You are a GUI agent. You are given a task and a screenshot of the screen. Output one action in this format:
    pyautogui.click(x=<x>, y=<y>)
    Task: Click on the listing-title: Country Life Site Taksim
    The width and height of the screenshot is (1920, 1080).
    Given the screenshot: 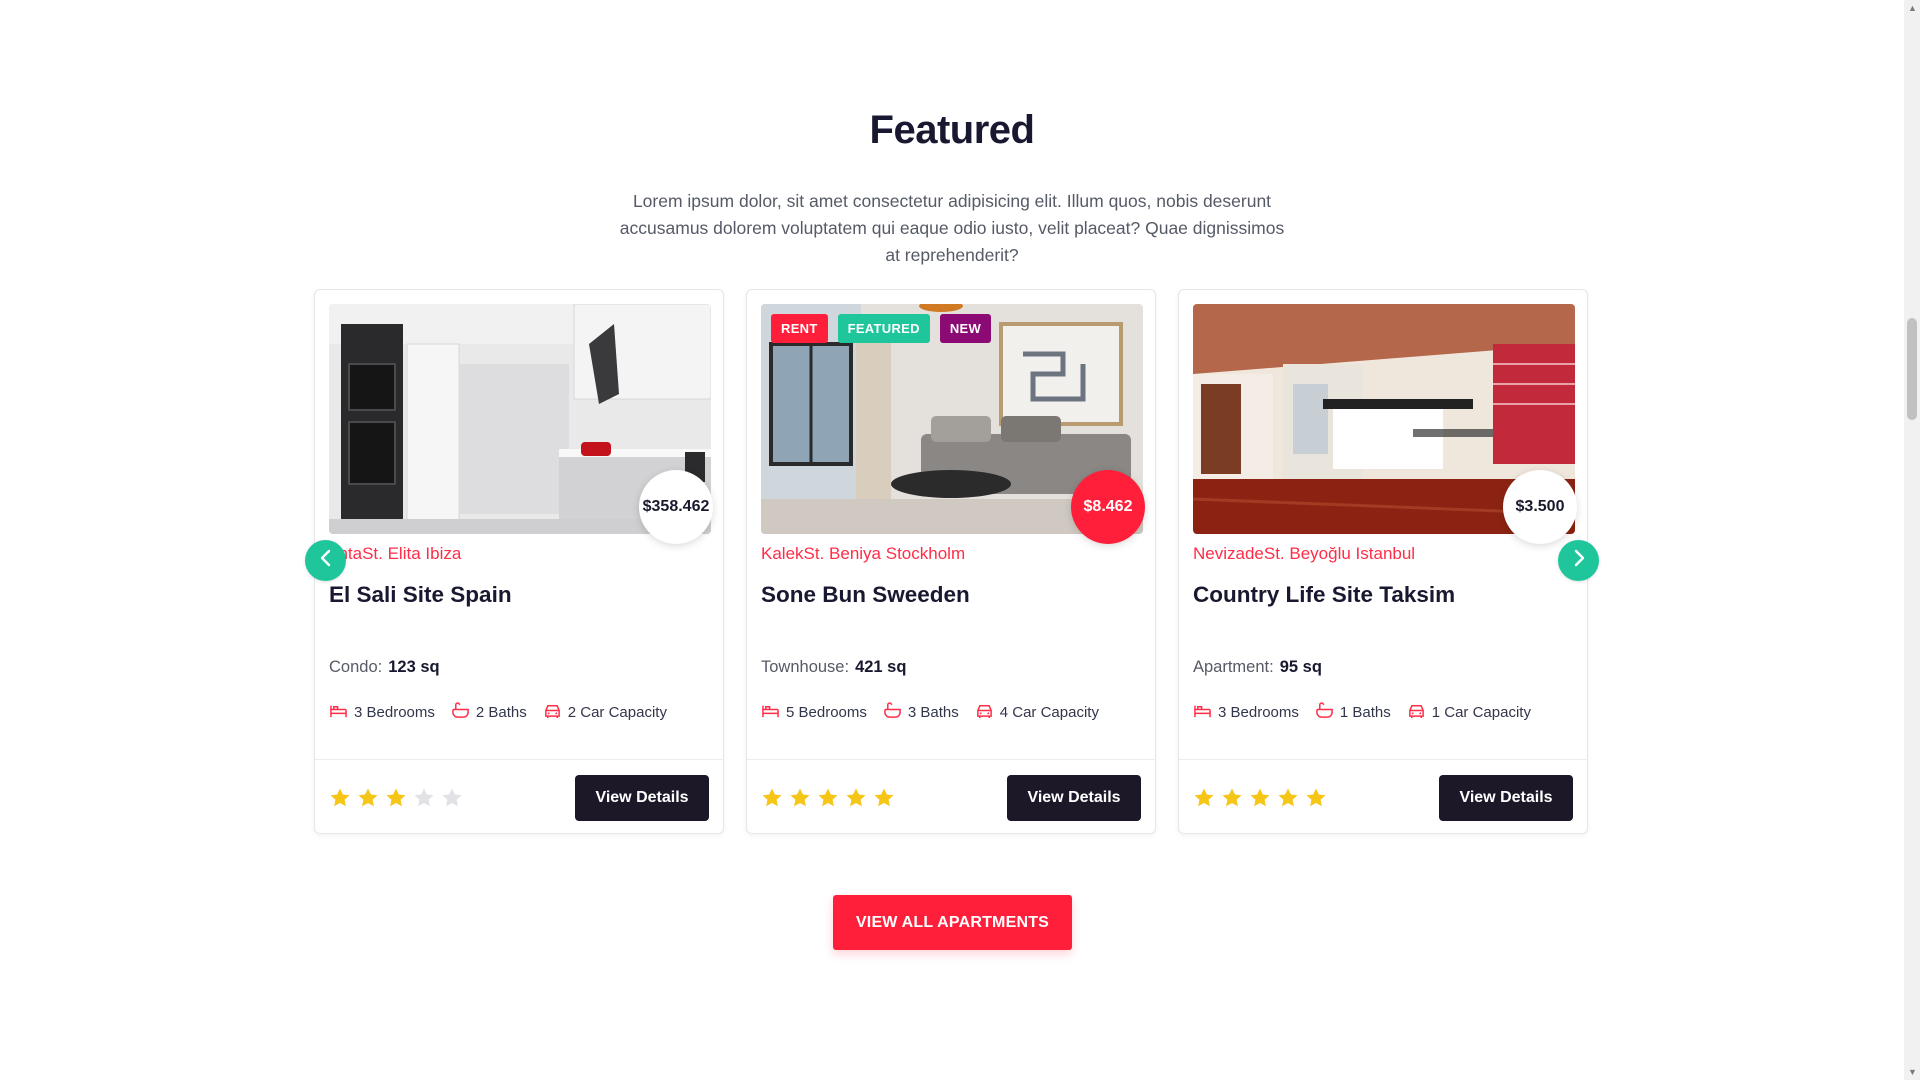 What is the action you would take?
    pyautogui.click(x=1324, y=595)
    